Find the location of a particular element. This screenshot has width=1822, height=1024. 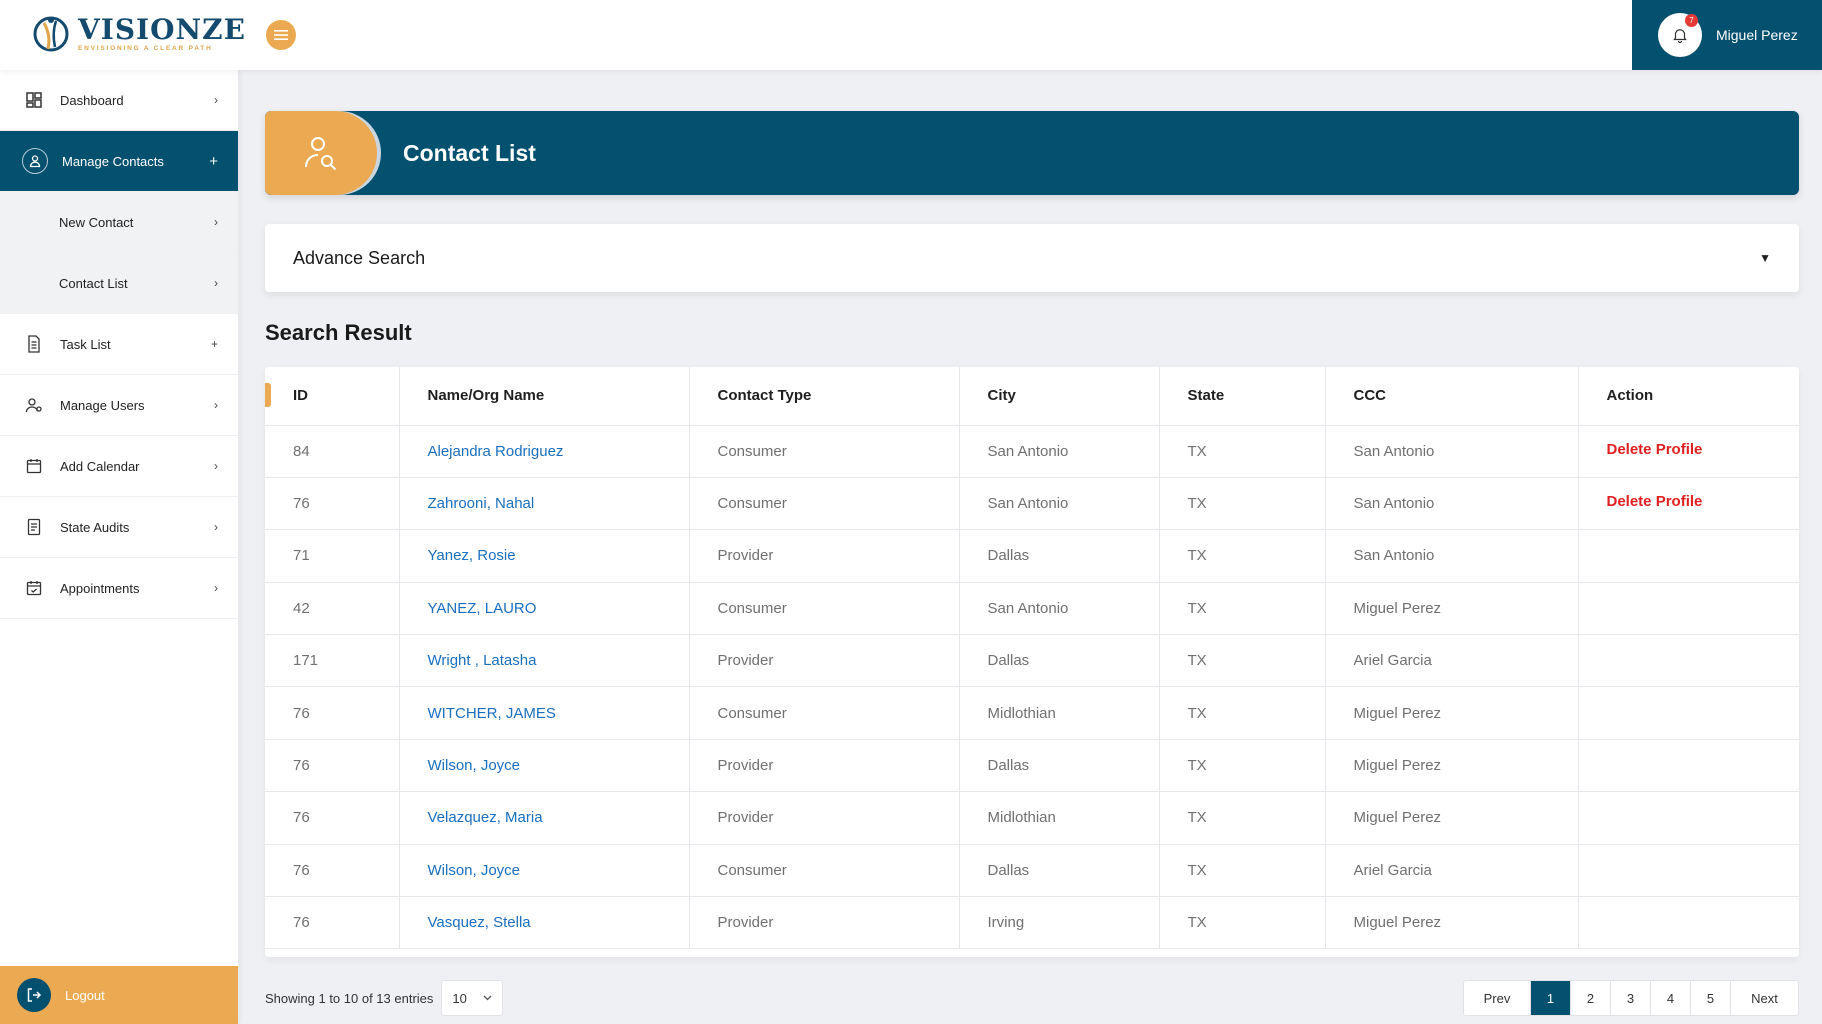

sidebar-item-add-calendar: Add Calendar › is located at coordinates (119, 466).